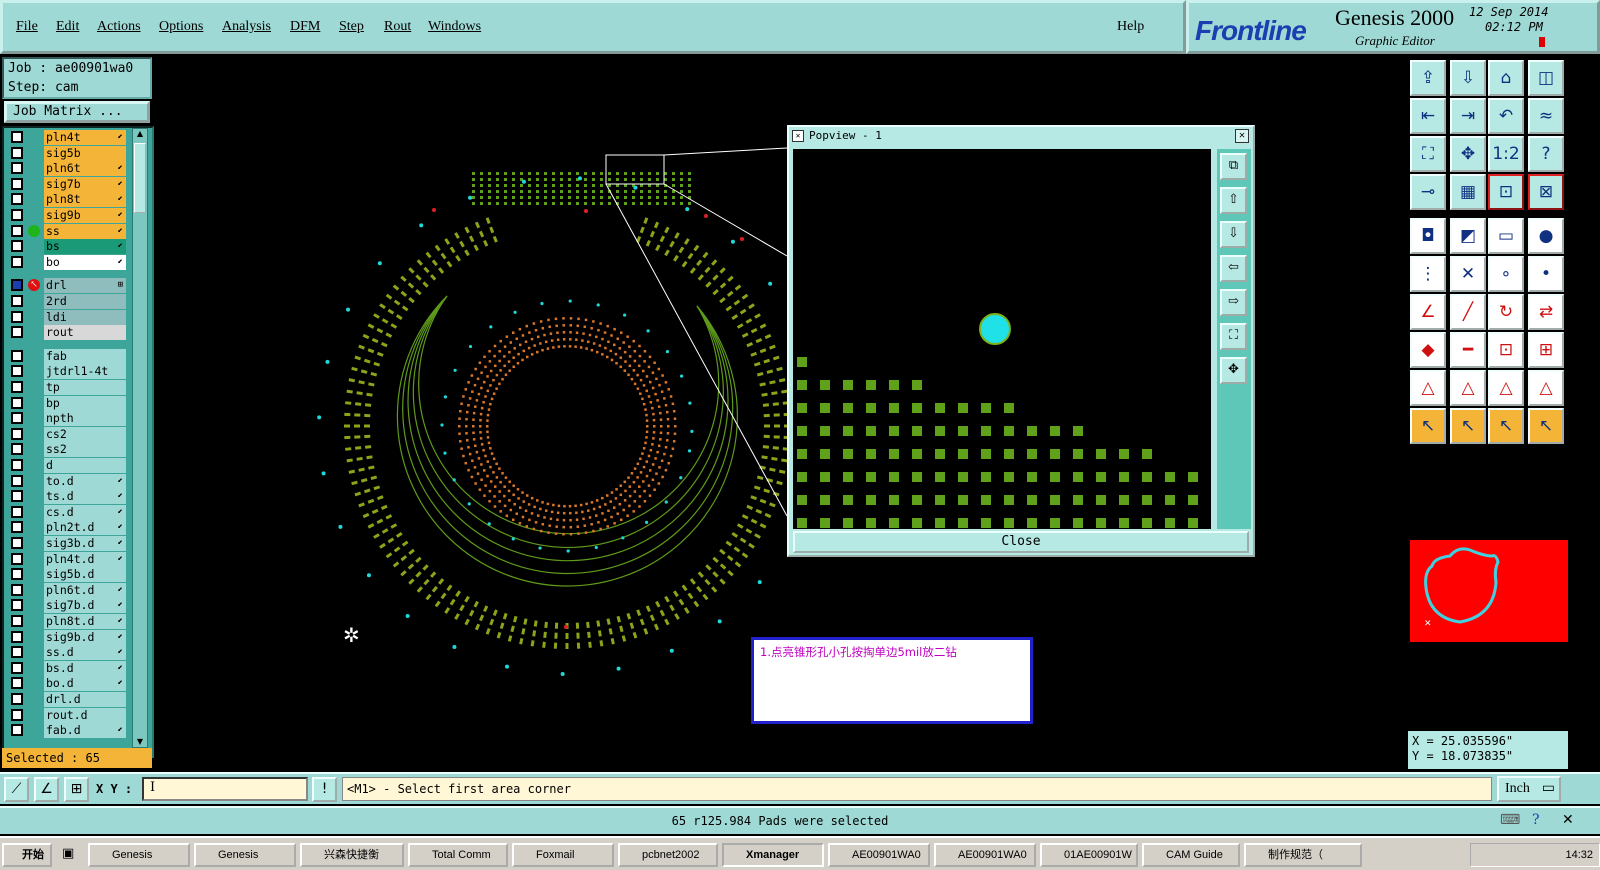 The width and height of the screenshot is (1600, 870). I want to click on menu-windows: Windows, so click(454, 27).